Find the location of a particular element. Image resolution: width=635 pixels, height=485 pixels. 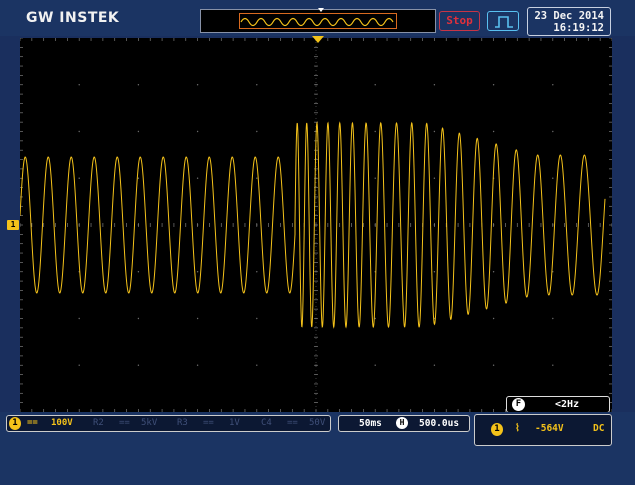

channel1-coupling: == is located at coordinates (32, 423).